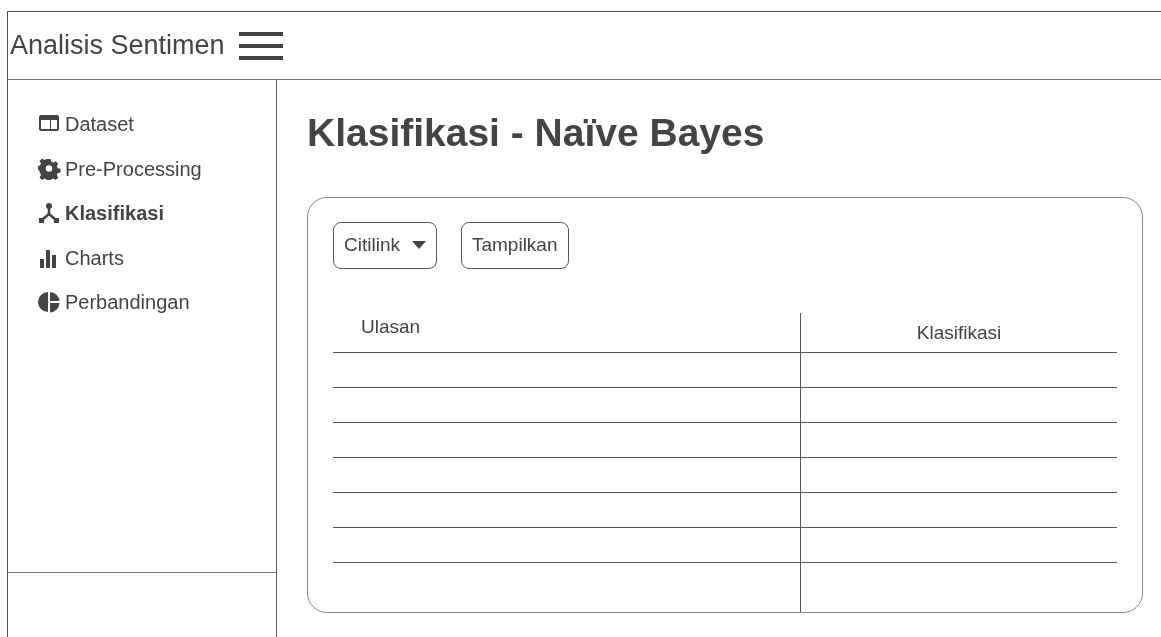 This screenshot has width=1161, height=637. What do you see at coordinates (49, 168) in the screenshot?
I see `gear-icon` at bounding box center [49, 168].